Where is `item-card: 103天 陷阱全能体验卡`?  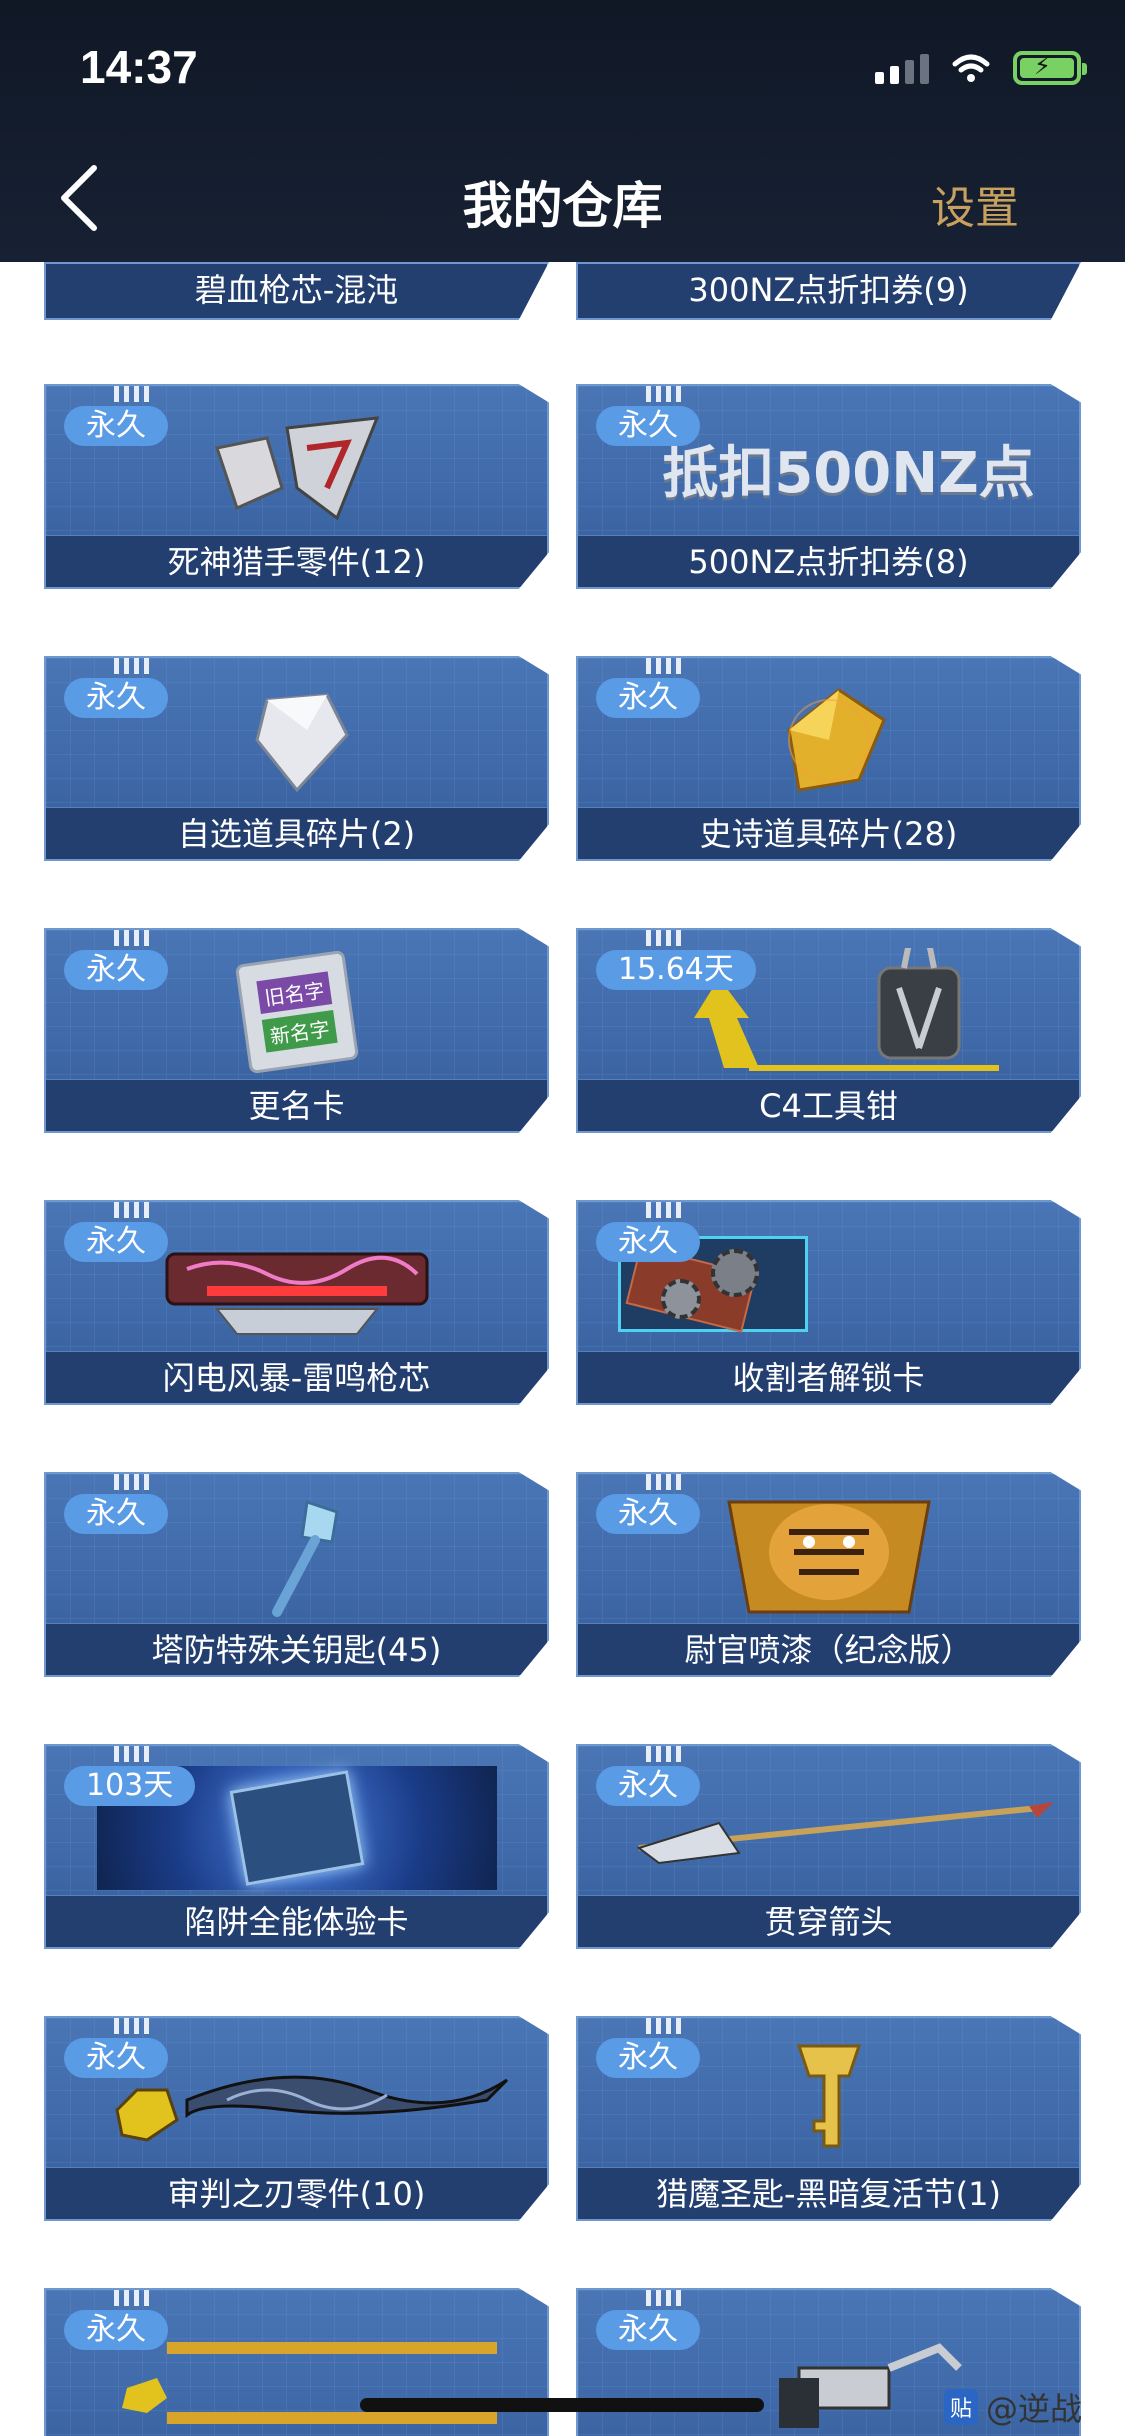
item-card: 103天 陷阱全能体验卡 is located at coordinates (296, 1846).